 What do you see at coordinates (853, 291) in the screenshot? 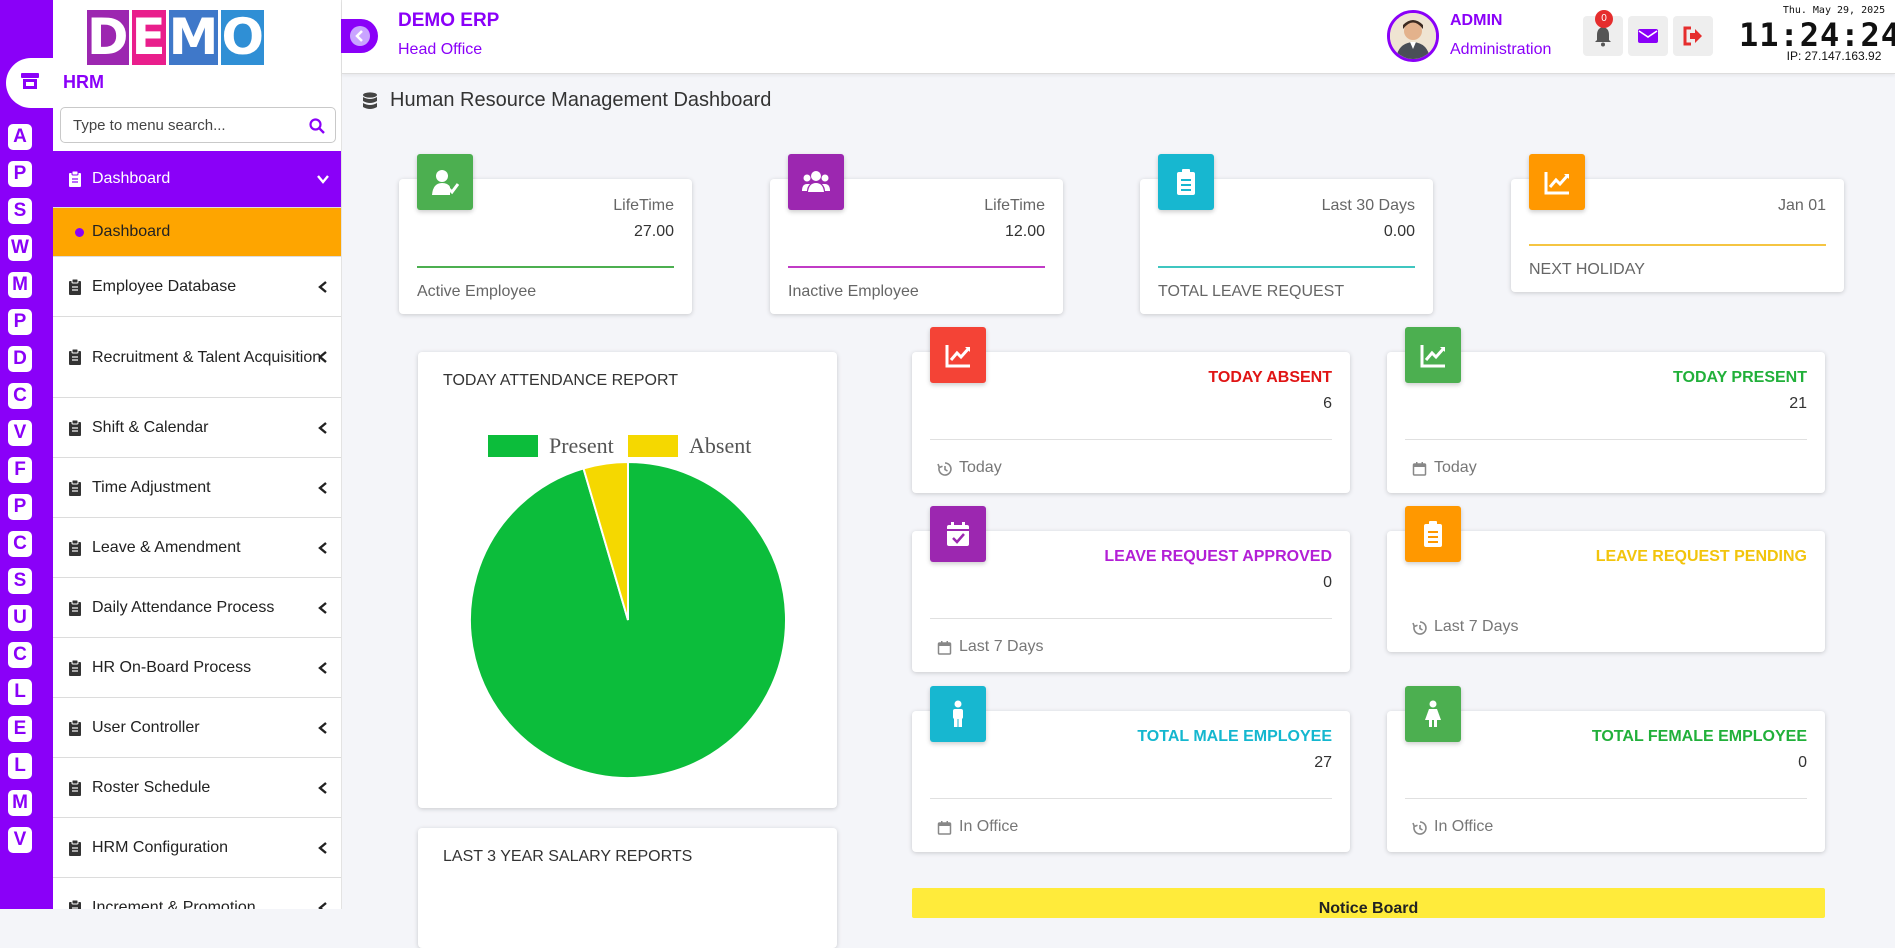
I see `card-label: Inactive Employee` at bounding box center [853, 291].